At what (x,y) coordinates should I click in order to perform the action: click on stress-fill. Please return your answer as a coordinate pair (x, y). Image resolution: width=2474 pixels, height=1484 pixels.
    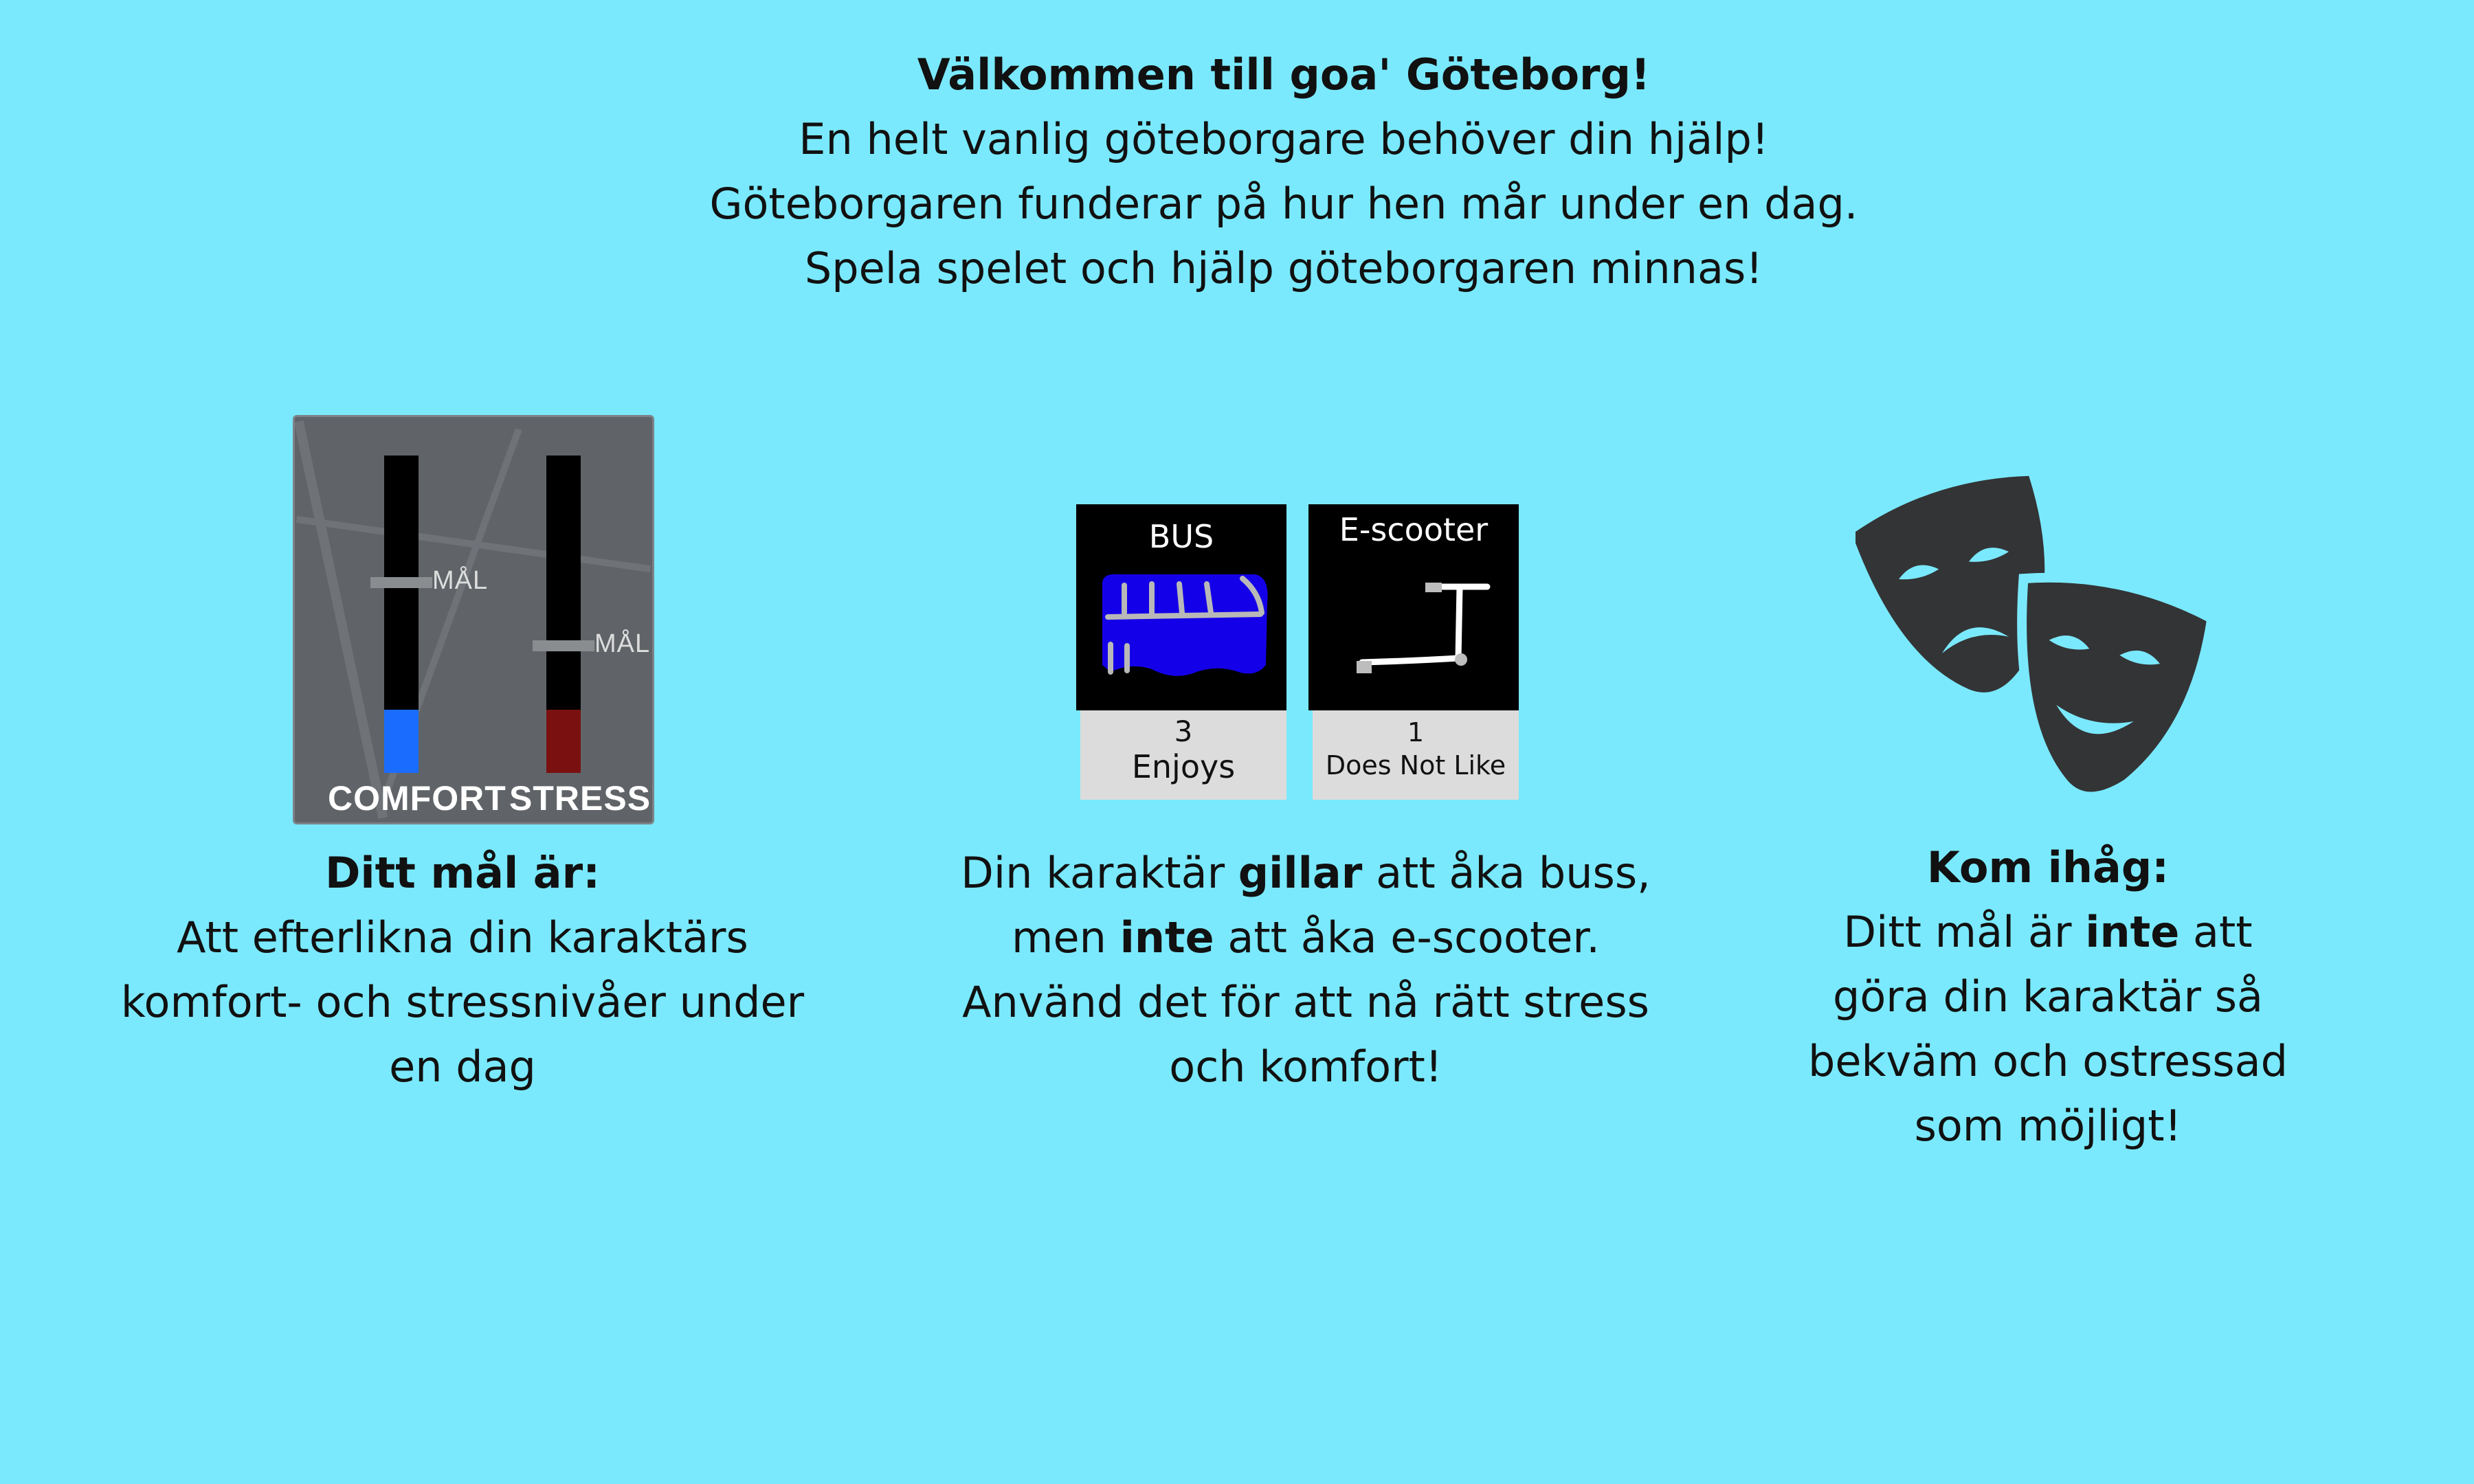
    Looking at the image, I should click on (563, 741).